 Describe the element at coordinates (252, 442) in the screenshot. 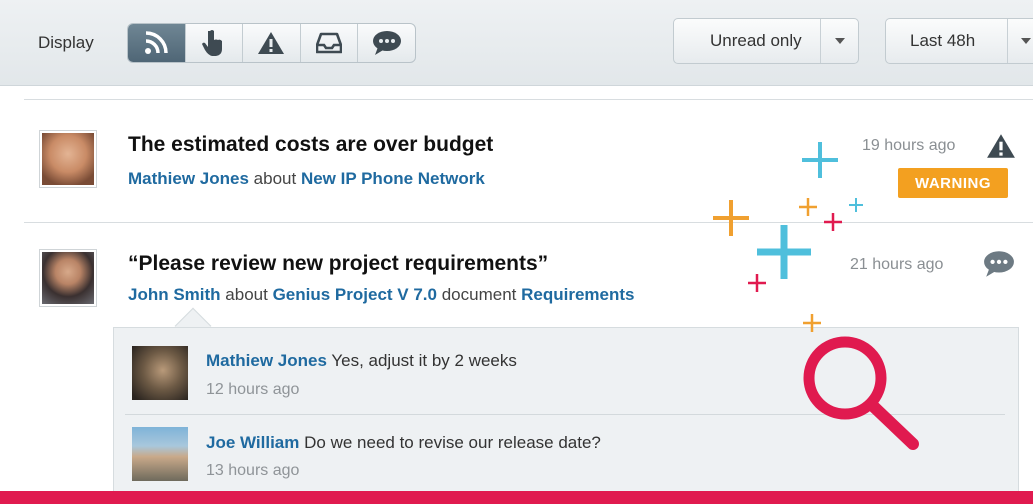

I see `comment-author-link: Joe William` at that location.